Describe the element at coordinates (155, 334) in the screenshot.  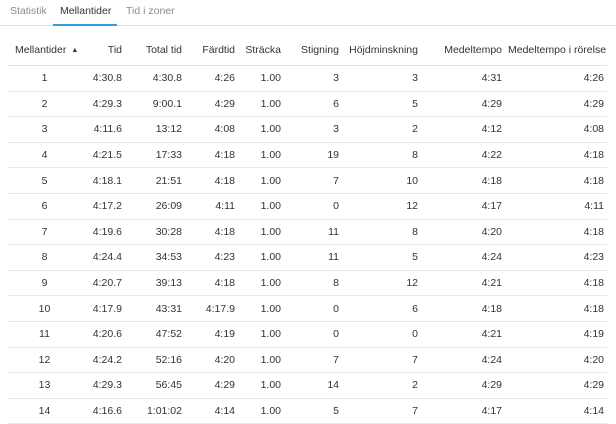
I see `table-cell: 47:52` at that location.